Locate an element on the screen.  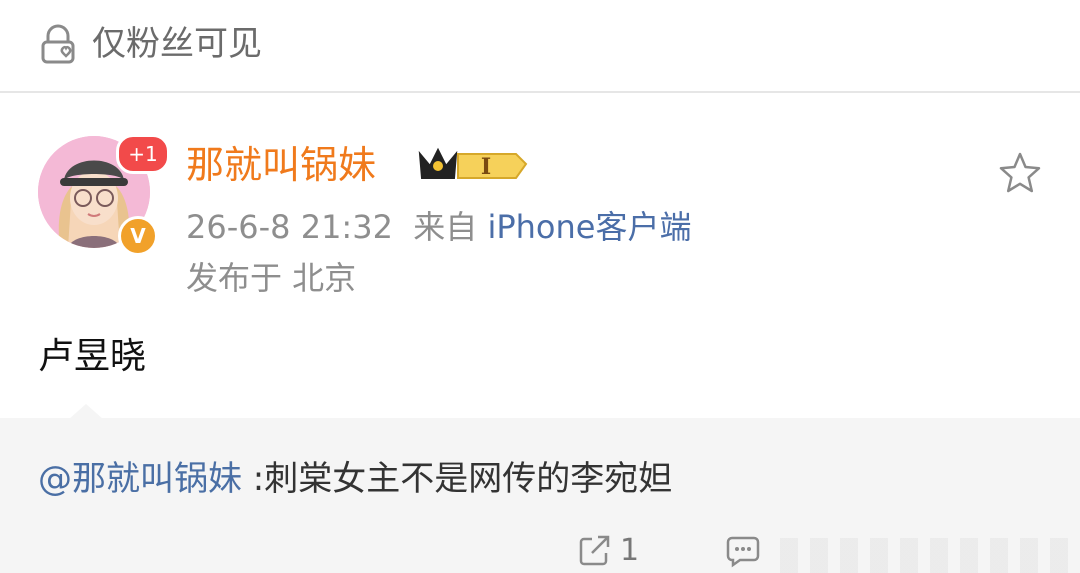
repost-line: @那就叫锅妹 :刺棠女主不是网传的李宛妲 is located at coordinates (355, 479).